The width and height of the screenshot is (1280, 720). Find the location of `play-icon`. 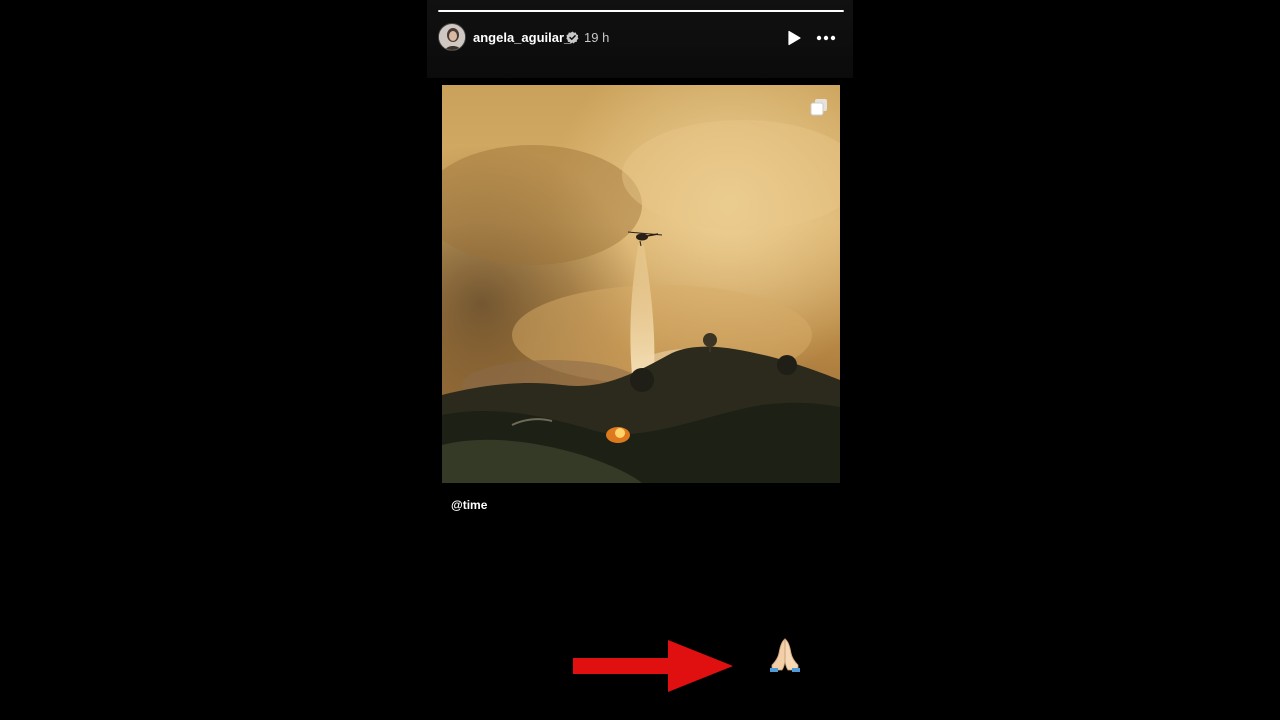

play-icon is located at coordinates (794, 38).